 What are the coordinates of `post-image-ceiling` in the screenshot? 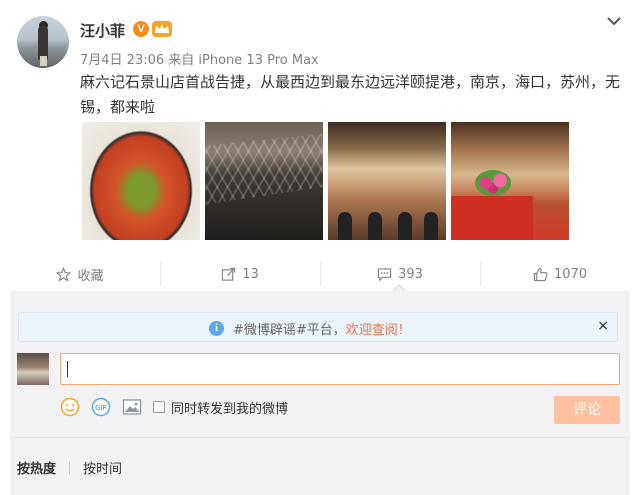 It's located at (264, 181).